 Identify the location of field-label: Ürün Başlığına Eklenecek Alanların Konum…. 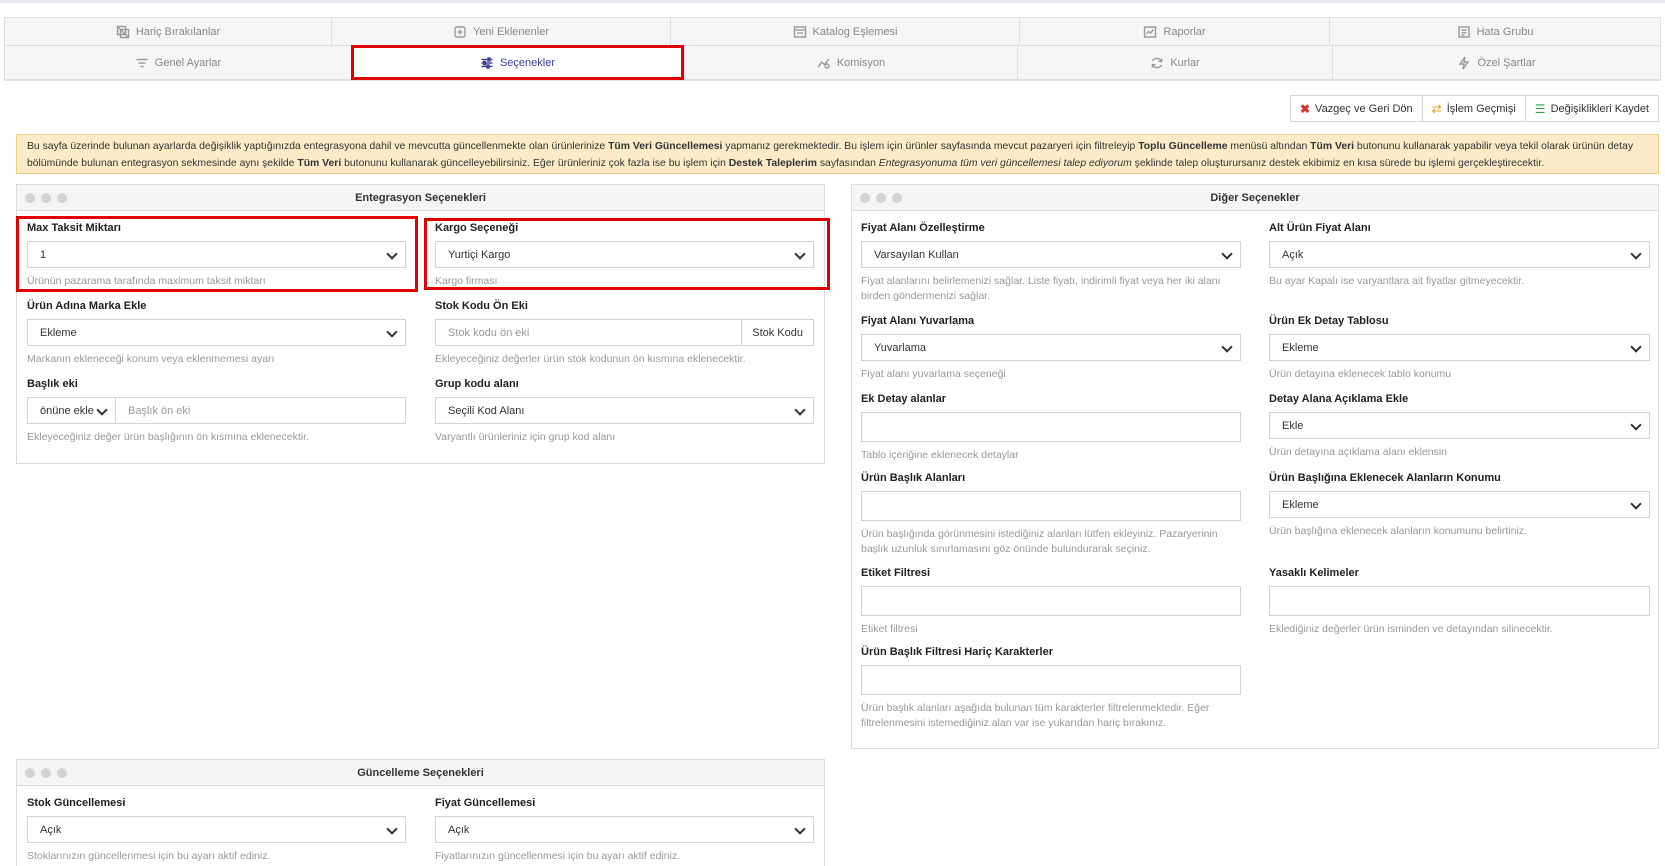
(1385, 478).